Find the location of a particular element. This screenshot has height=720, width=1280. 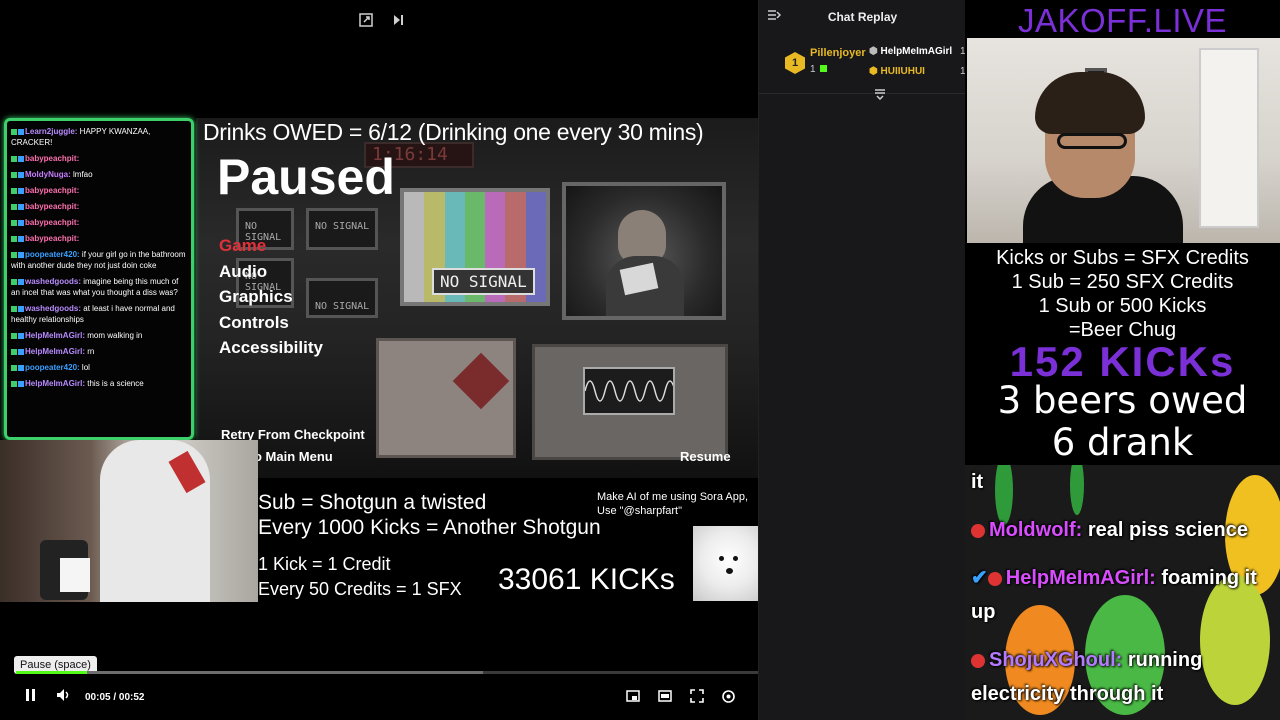

overlay-chat-line: HelpMeImAGirl: mom walking in is located at coordinates (99, 335).